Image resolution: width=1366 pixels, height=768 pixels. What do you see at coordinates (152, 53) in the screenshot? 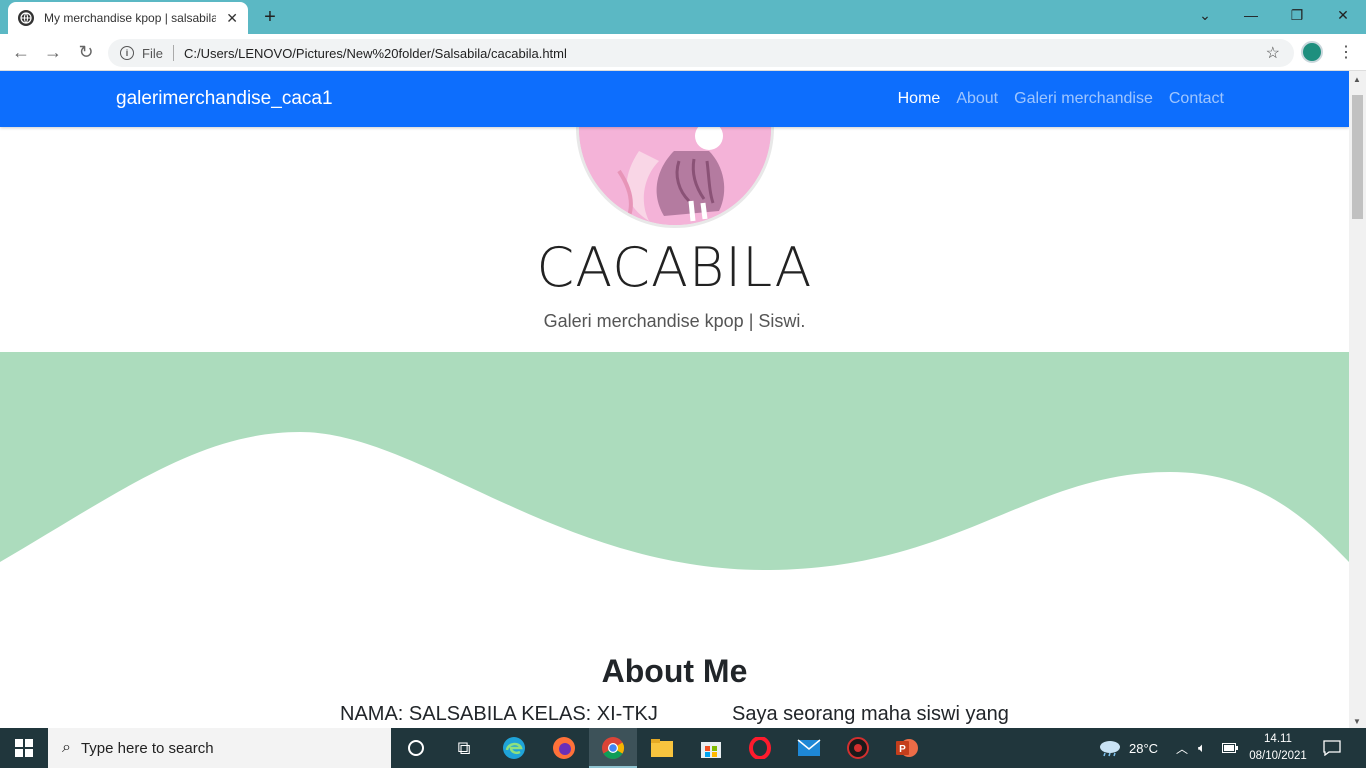
I see `file-label: File` at bounding box center [152, 53].